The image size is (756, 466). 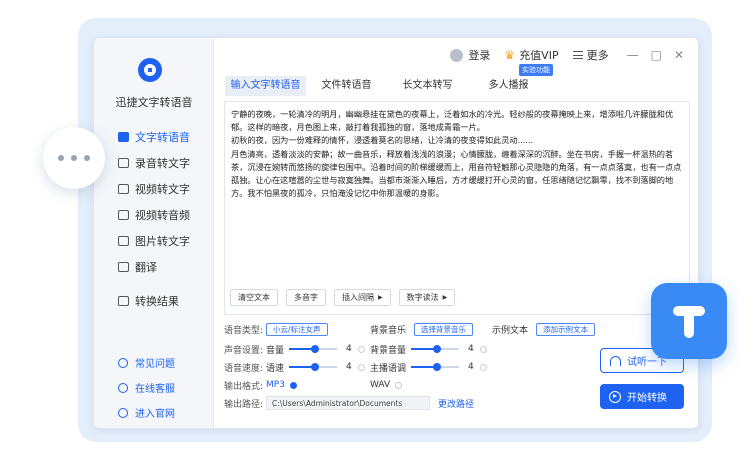 What do you see at coordinates (422, 297) in the screenshot?
I see `digit-reading-label: 数字读法` at bounding box center [422, 297].